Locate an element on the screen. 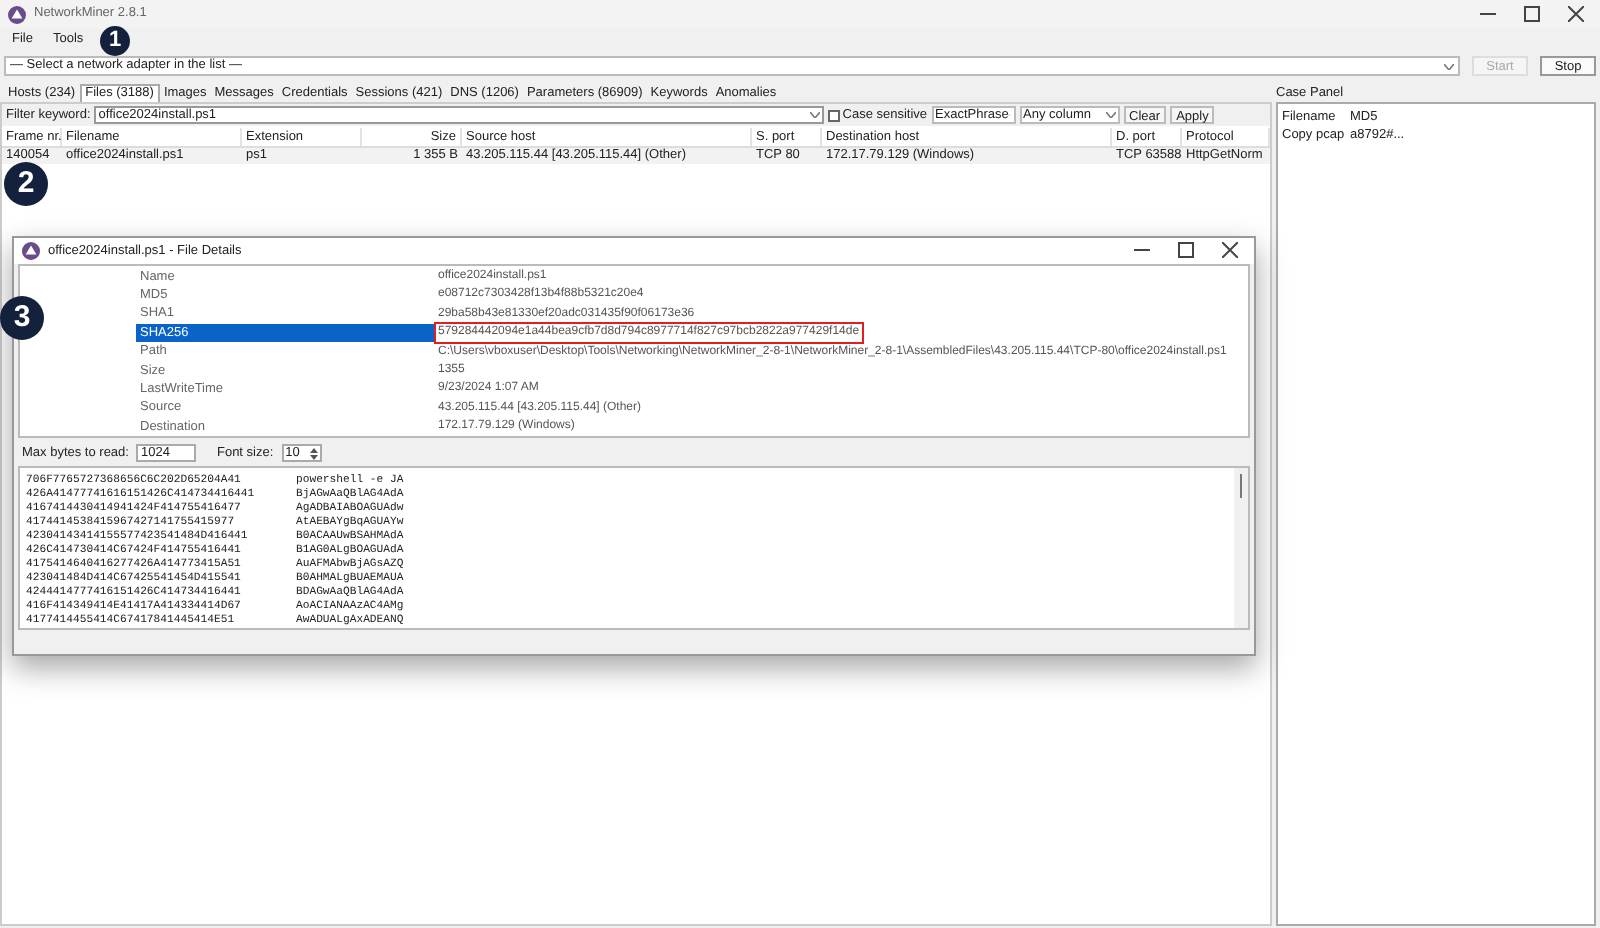 Image resolution: width=1600 pixels, height=928 pixels. app-logo-icon is located at coordinates (17, 14).